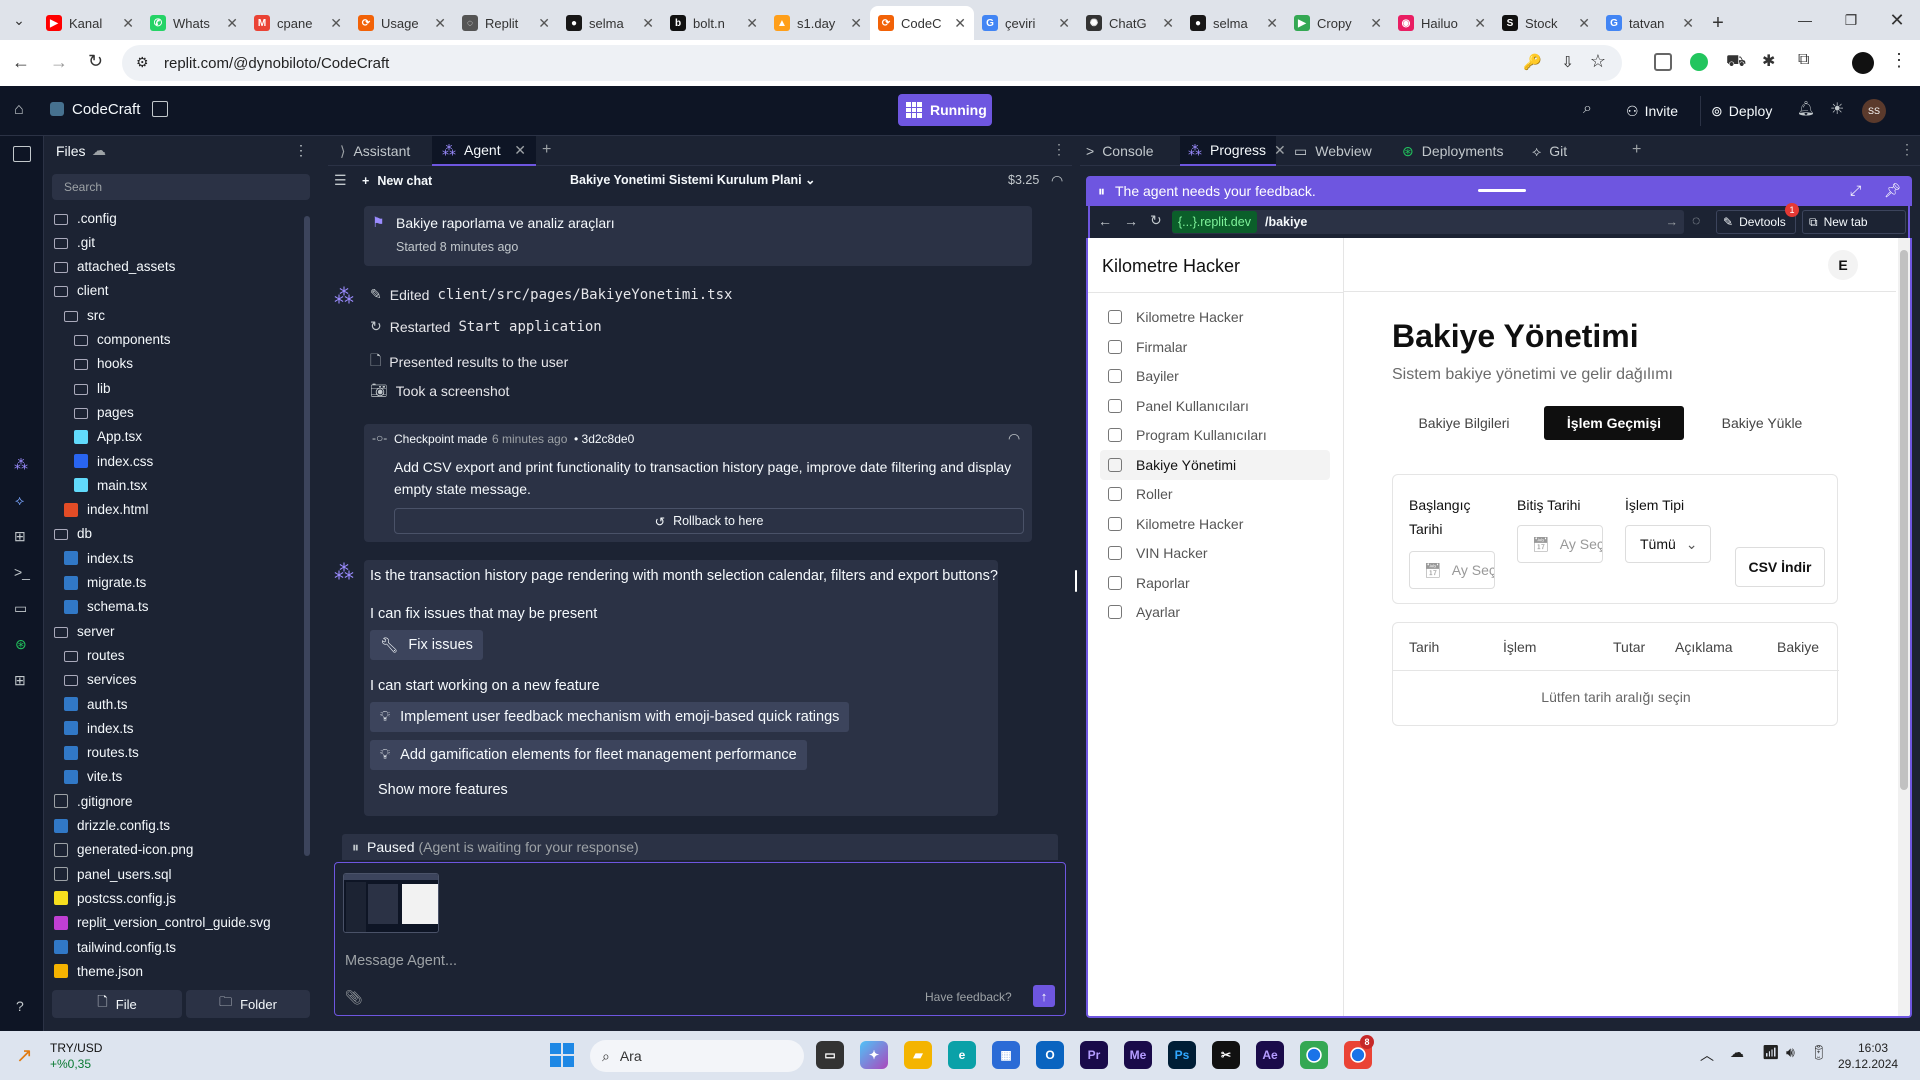 The height and width of the screenshot is (1080, 1920). What do you see at coordinates (391, 903) in the screenshot?
I see `attached-screenshot-thumbnail` at bounding box center [391, 903].